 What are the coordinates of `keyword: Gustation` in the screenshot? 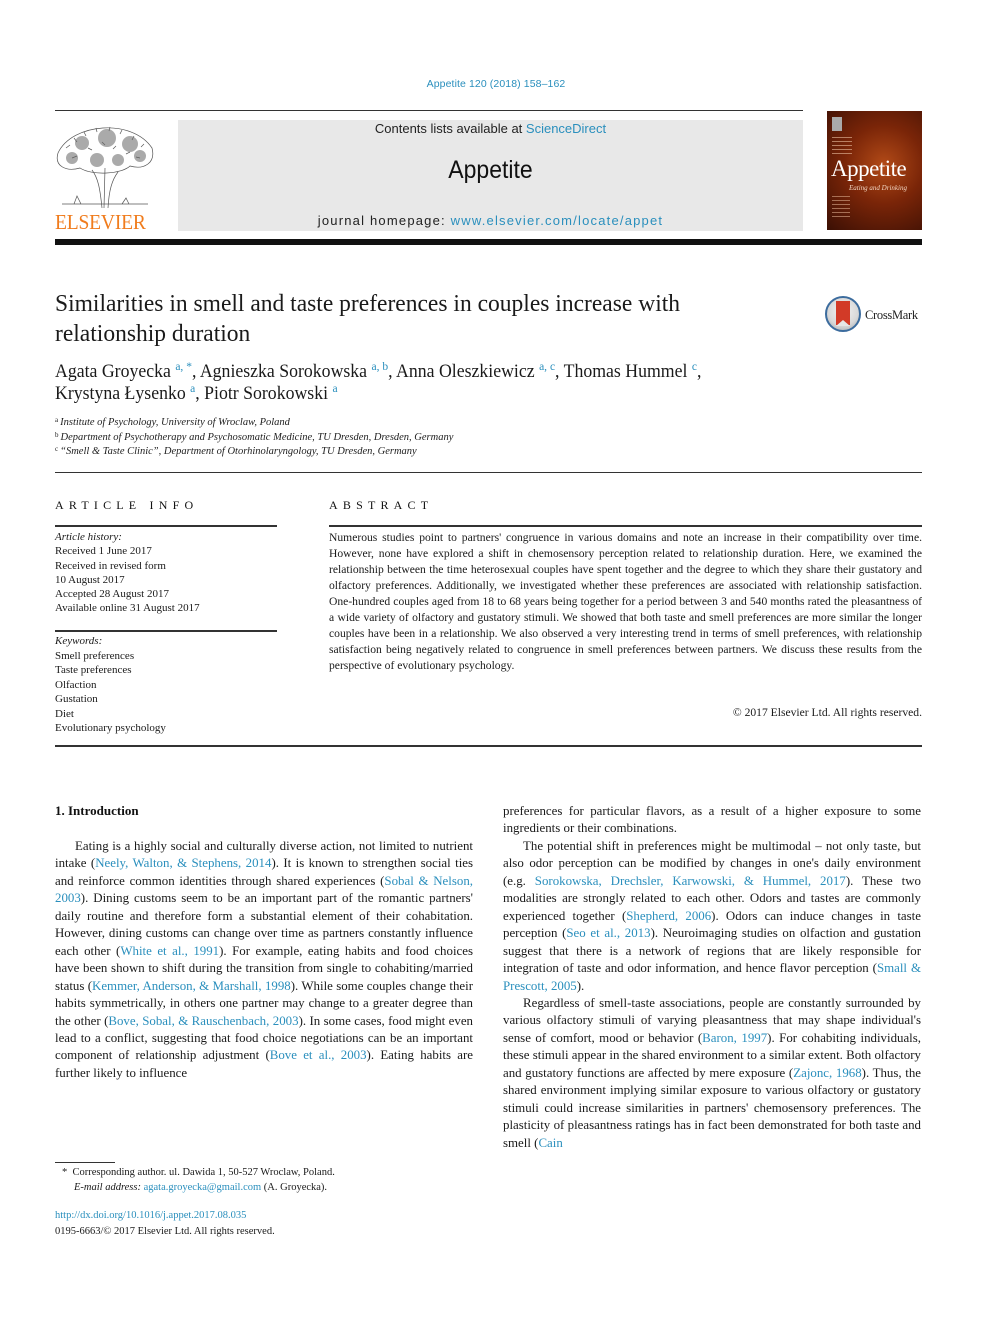 It's located at (76, 699).